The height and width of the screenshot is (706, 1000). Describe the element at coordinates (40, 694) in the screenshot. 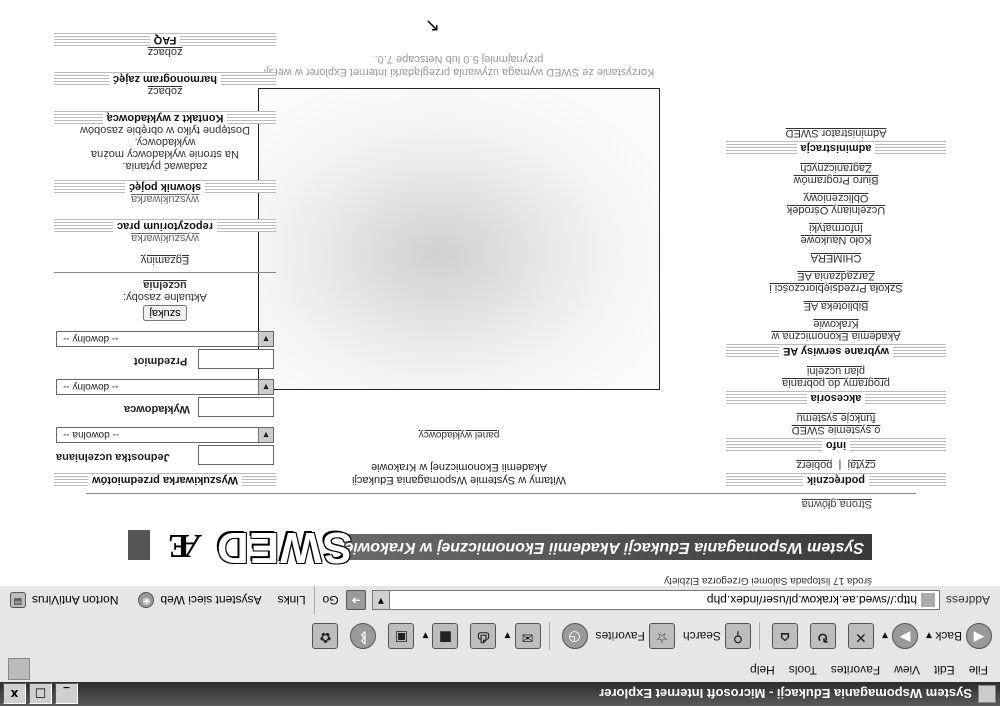

I see `maximize-button: □` at that location.